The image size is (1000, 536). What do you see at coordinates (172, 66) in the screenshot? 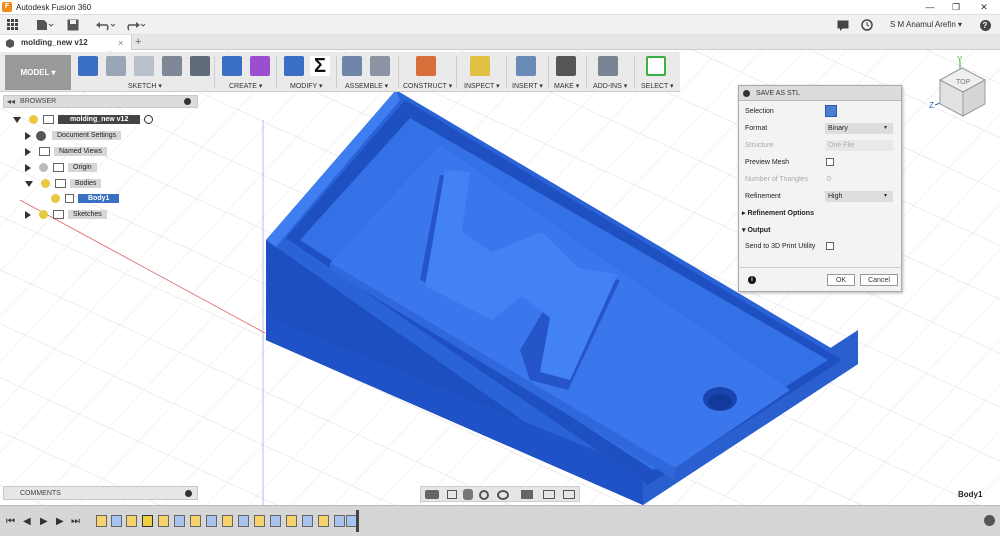
I see `trim-icon` at bounding box center [172, 66].